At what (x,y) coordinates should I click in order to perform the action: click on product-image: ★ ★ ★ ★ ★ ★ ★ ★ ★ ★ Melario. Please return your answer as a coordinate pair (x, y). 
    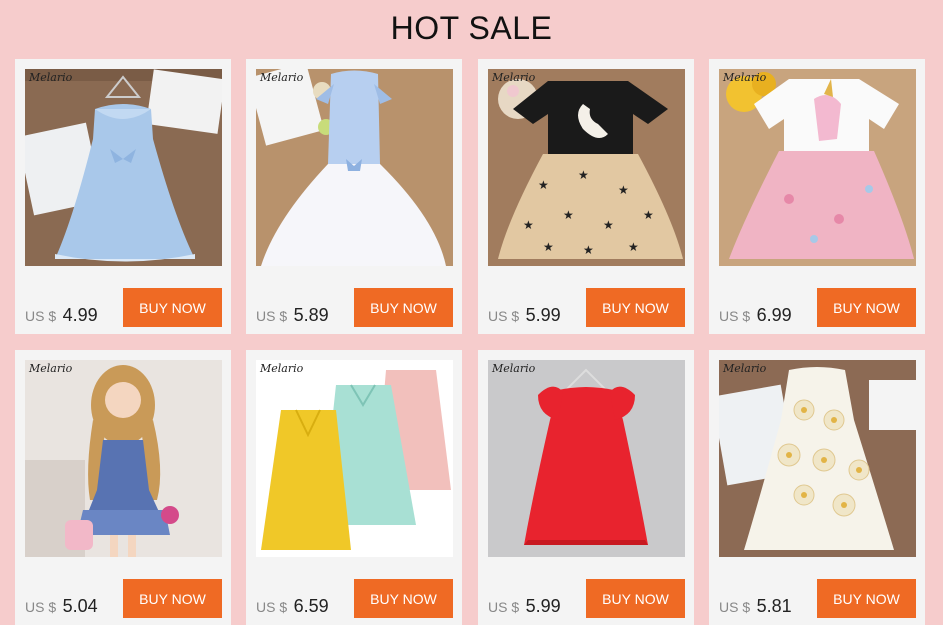
    Looking at the image, I should click on (586, 167).